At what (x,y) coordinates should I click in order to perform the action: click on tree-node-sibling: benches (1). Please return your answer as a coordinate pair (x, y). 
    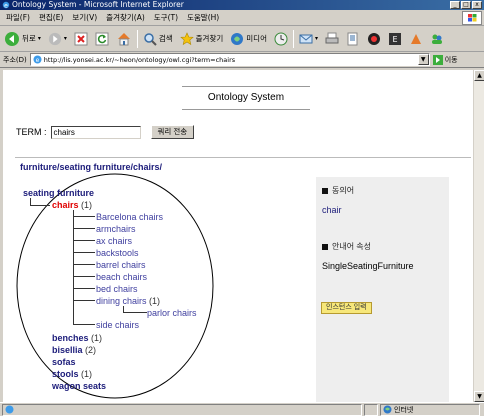
    Looking at the image, I should click on (77, 338).